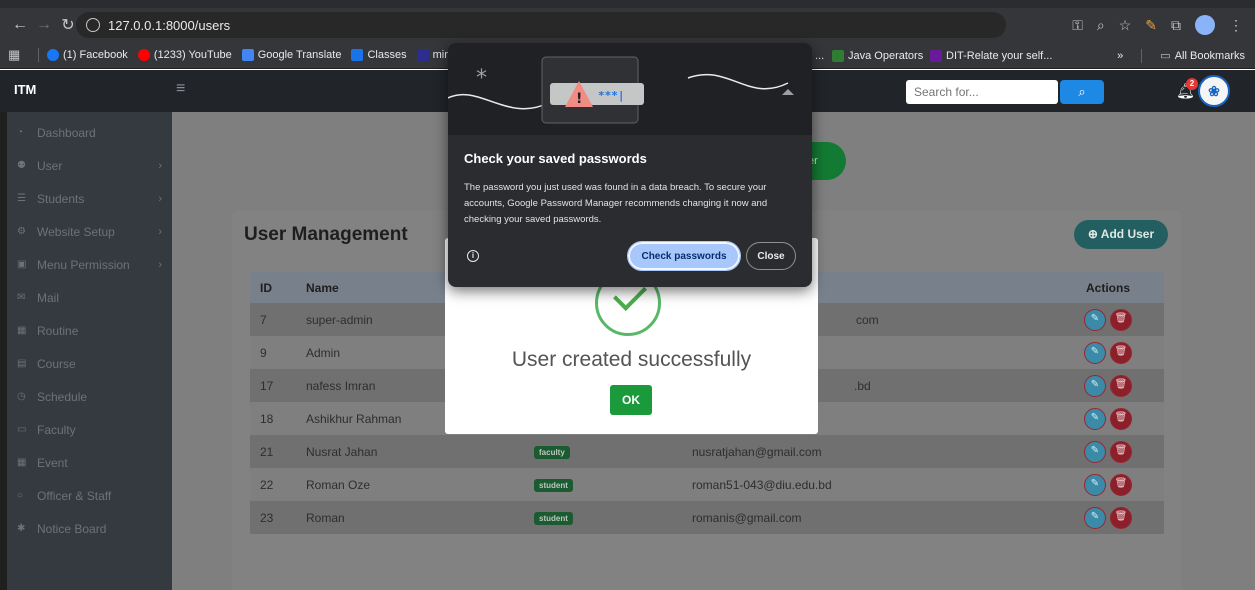  What do you see at coordinates (747, 517) in the screenshot?
I see `cell-email: romanis@gmail.com` at bounding box center [747, 517].